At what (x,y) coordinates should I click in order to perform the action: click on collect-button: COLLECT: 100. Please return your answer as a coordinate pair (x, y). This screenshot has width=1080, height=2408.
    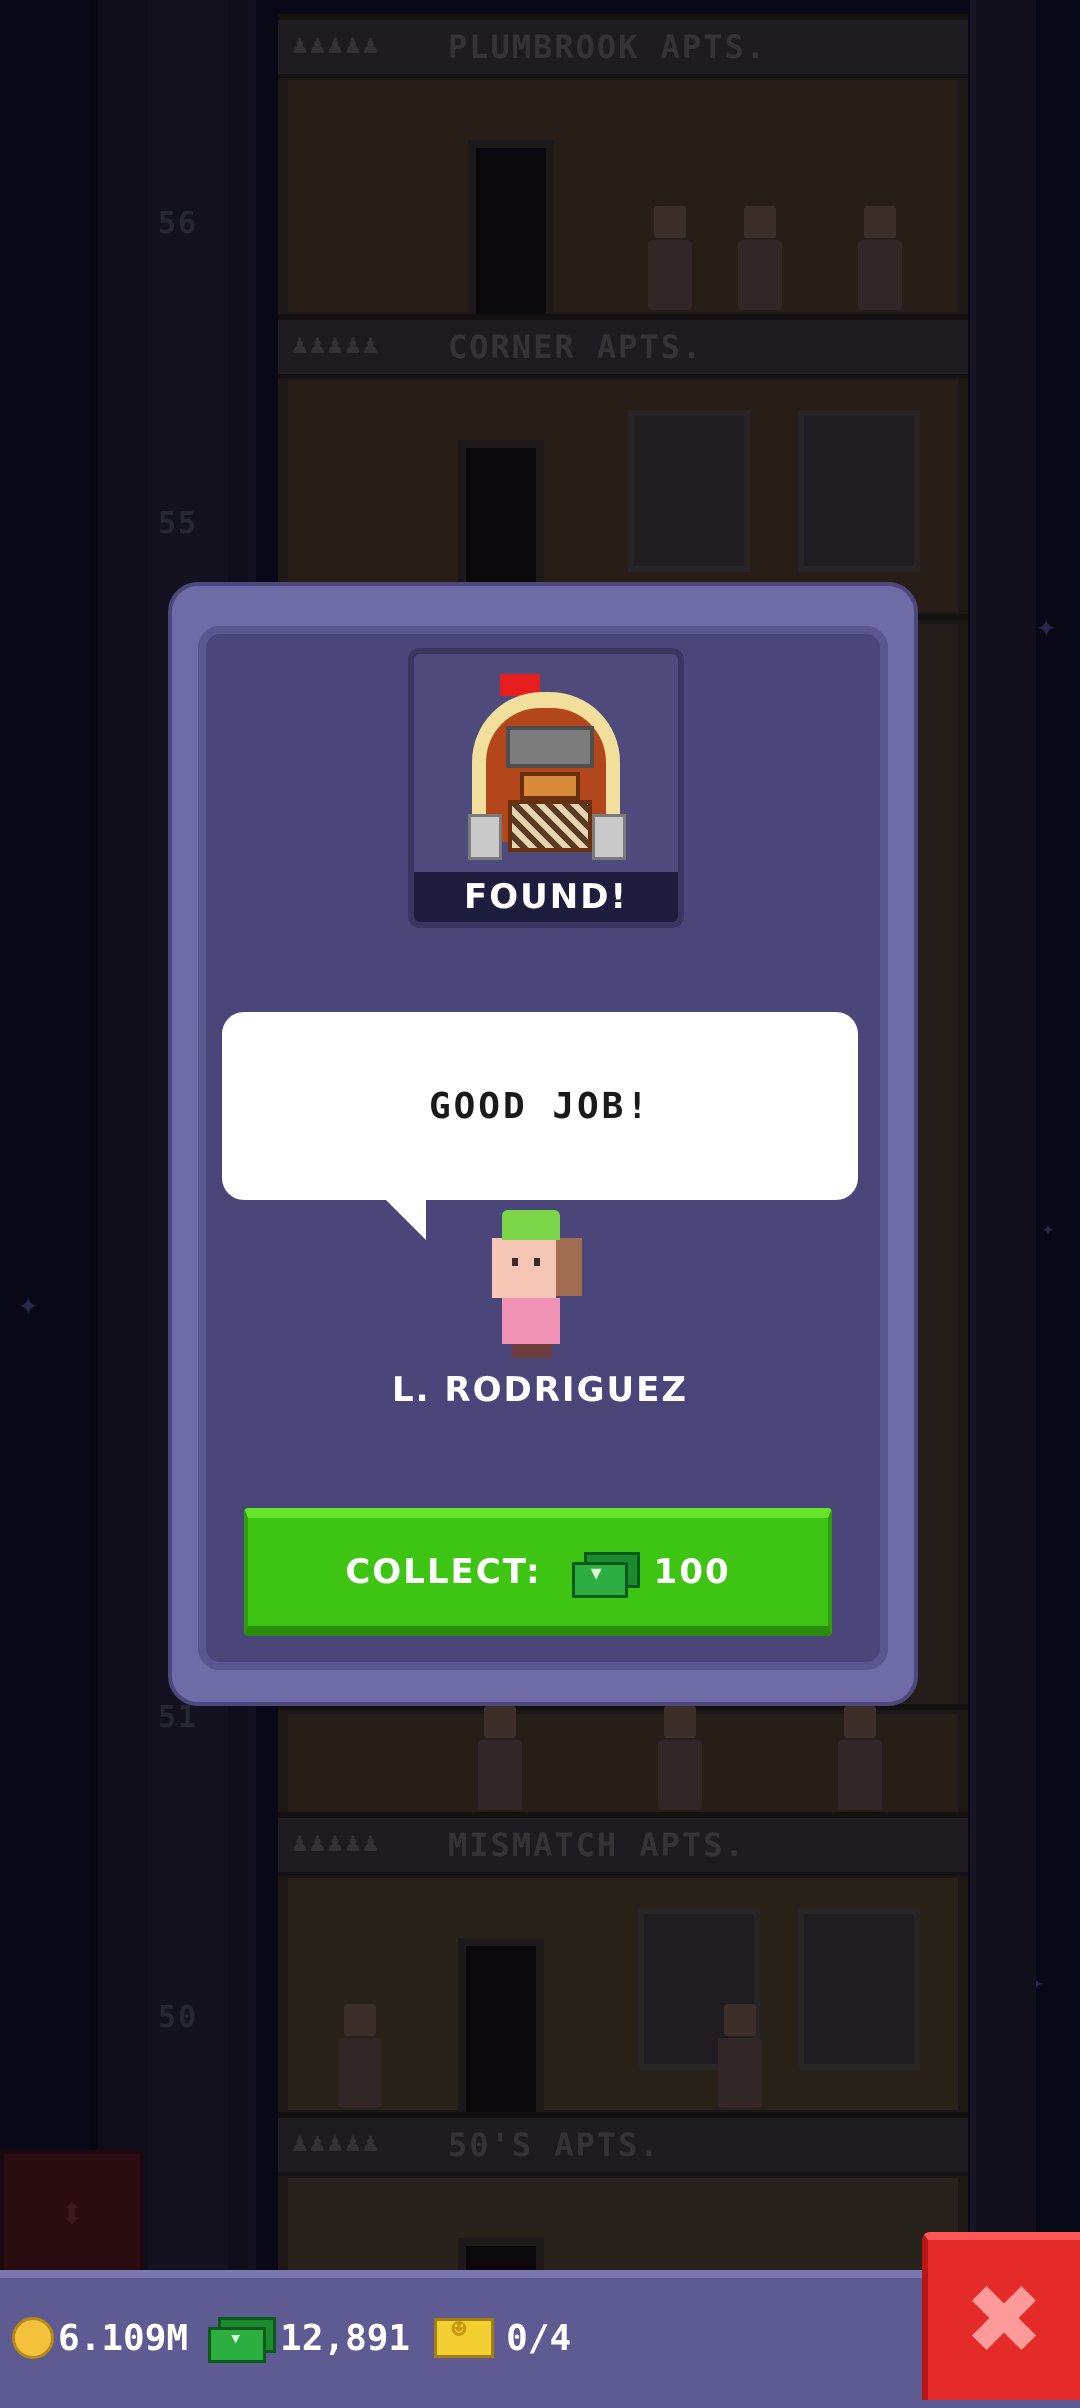
    Looking at the image, I should click on (538, 1572).